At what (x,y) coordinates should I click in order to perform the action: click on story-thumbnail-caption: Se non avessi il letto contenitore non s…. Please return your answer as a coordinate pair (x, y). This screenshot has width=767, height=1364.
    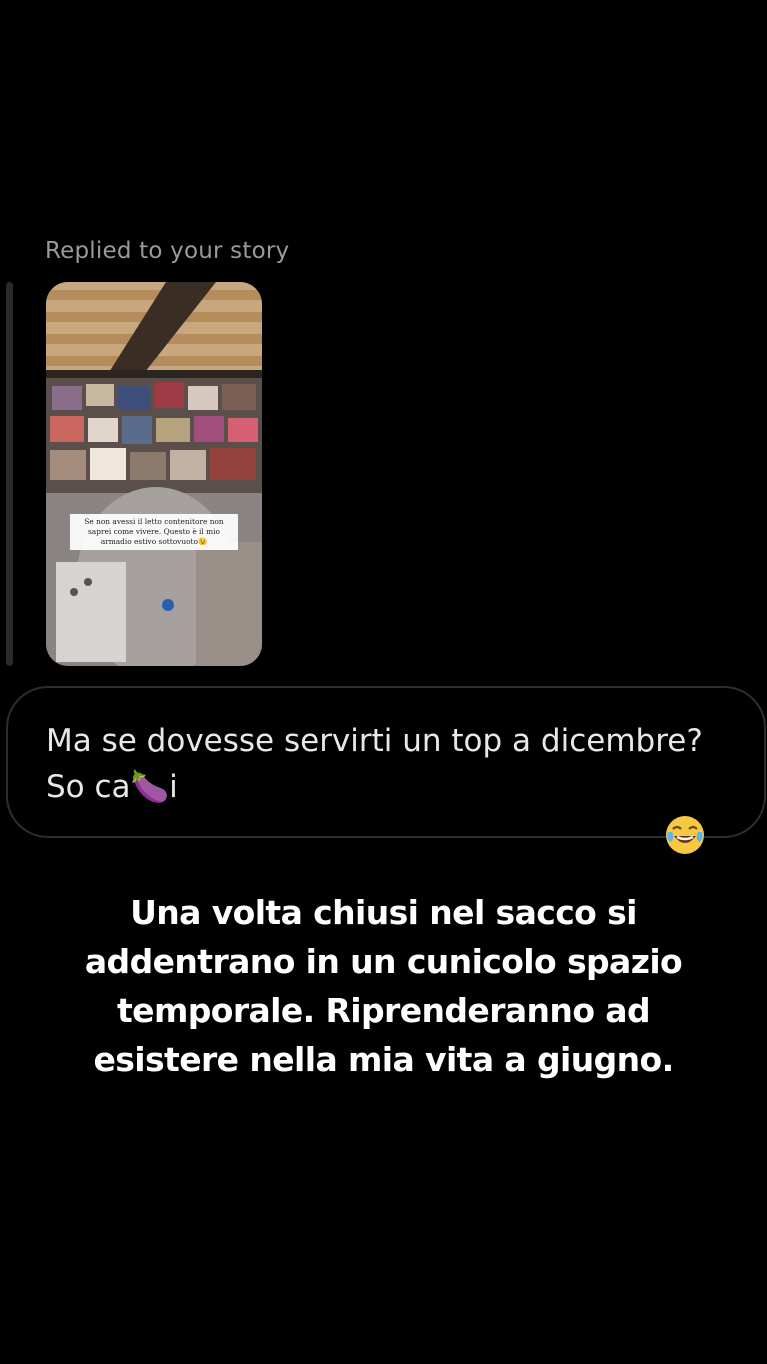
    Looking at the image, I should click on (154, 532).